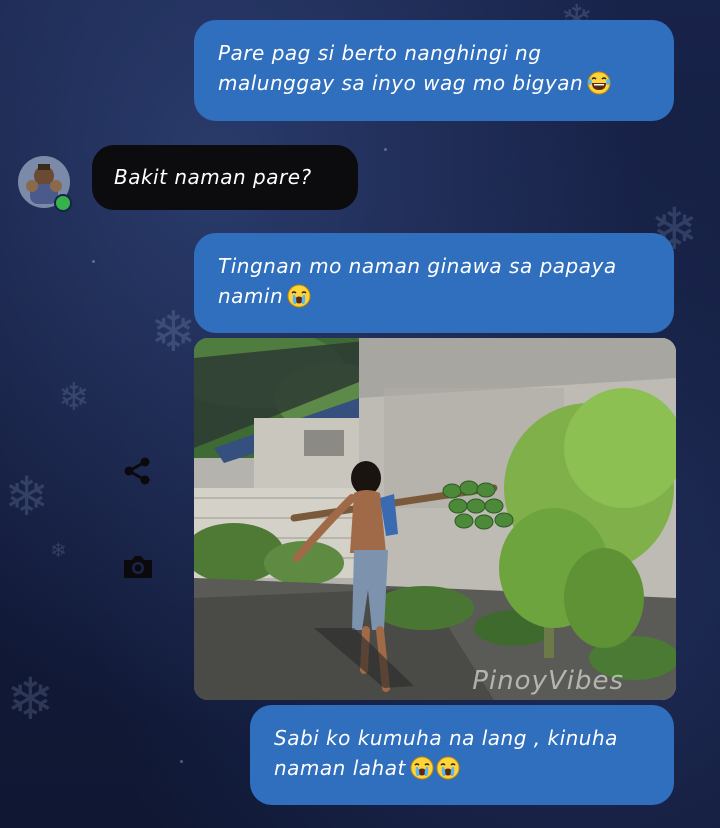 The image size is (720, 828). Describe the element at coordinates (138, 471) in the screenshot. I see `share-icon` at that location.